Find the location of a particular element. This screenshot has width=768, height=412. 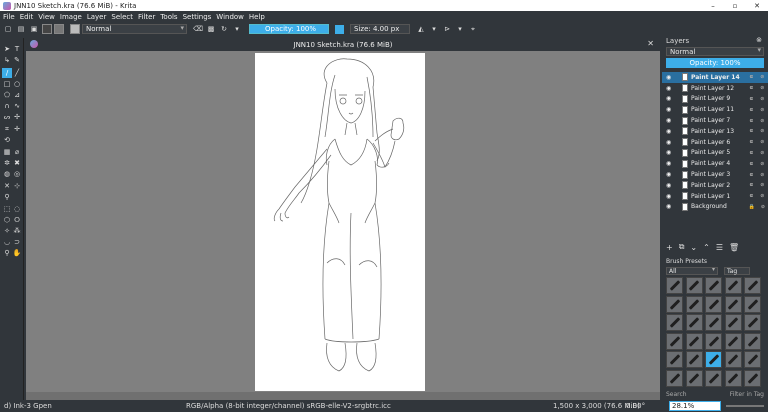

multibrush-icon: ✢ is located at coordinates (17, 117).